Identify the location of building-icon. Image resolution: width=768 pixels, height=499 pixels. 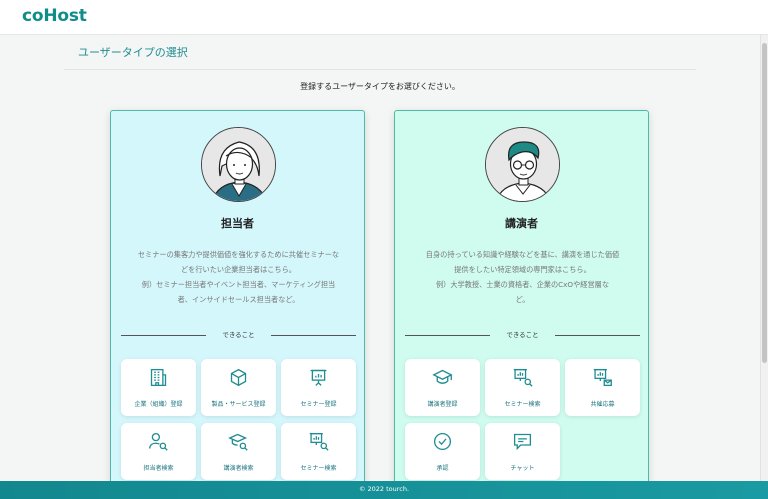
(158, 377).